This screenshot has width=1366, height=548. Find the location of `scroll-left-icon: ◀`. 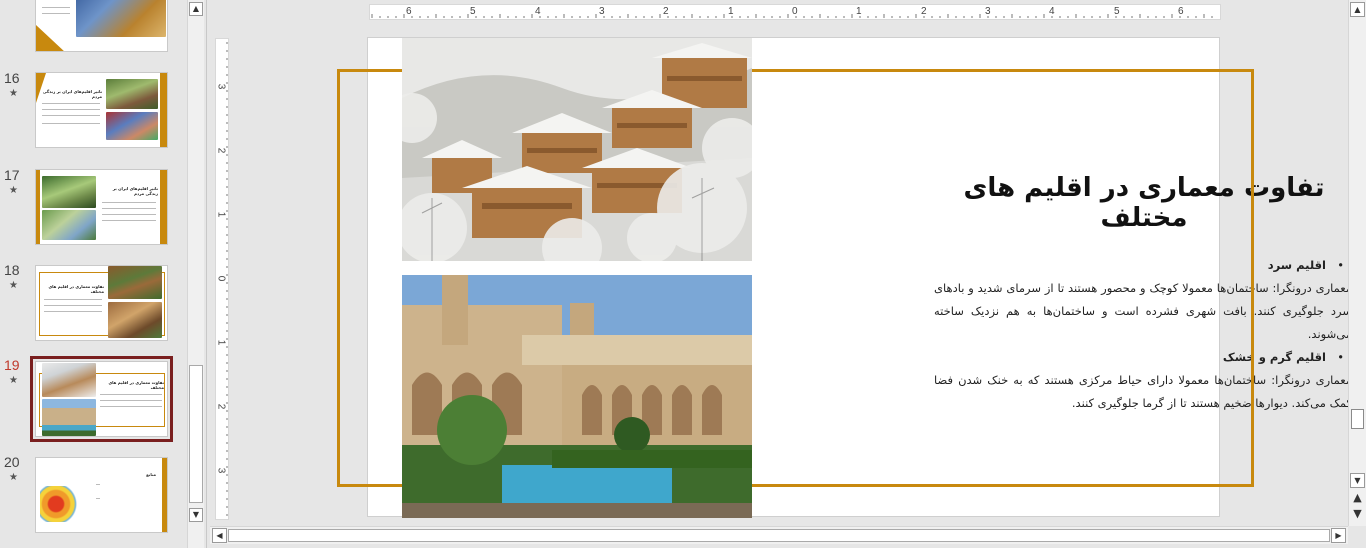

scroll-left-icon: ◀ is located at coordinates (219, 535).